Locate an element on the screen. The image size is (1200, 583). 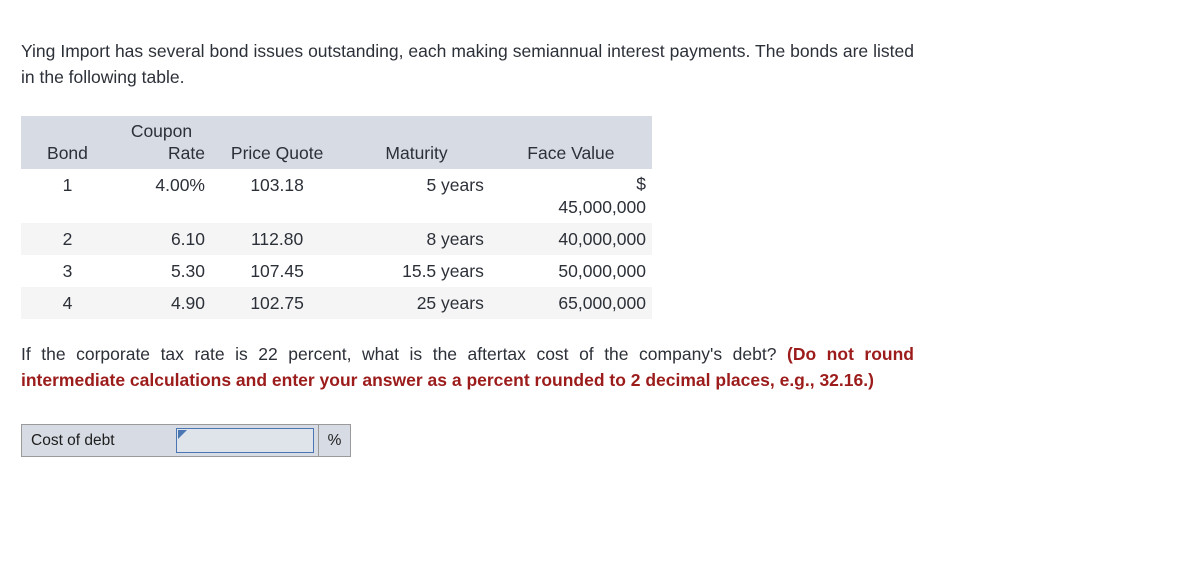
cell-face-value: $ 45,000,000 is located at coordinates (570, 196).